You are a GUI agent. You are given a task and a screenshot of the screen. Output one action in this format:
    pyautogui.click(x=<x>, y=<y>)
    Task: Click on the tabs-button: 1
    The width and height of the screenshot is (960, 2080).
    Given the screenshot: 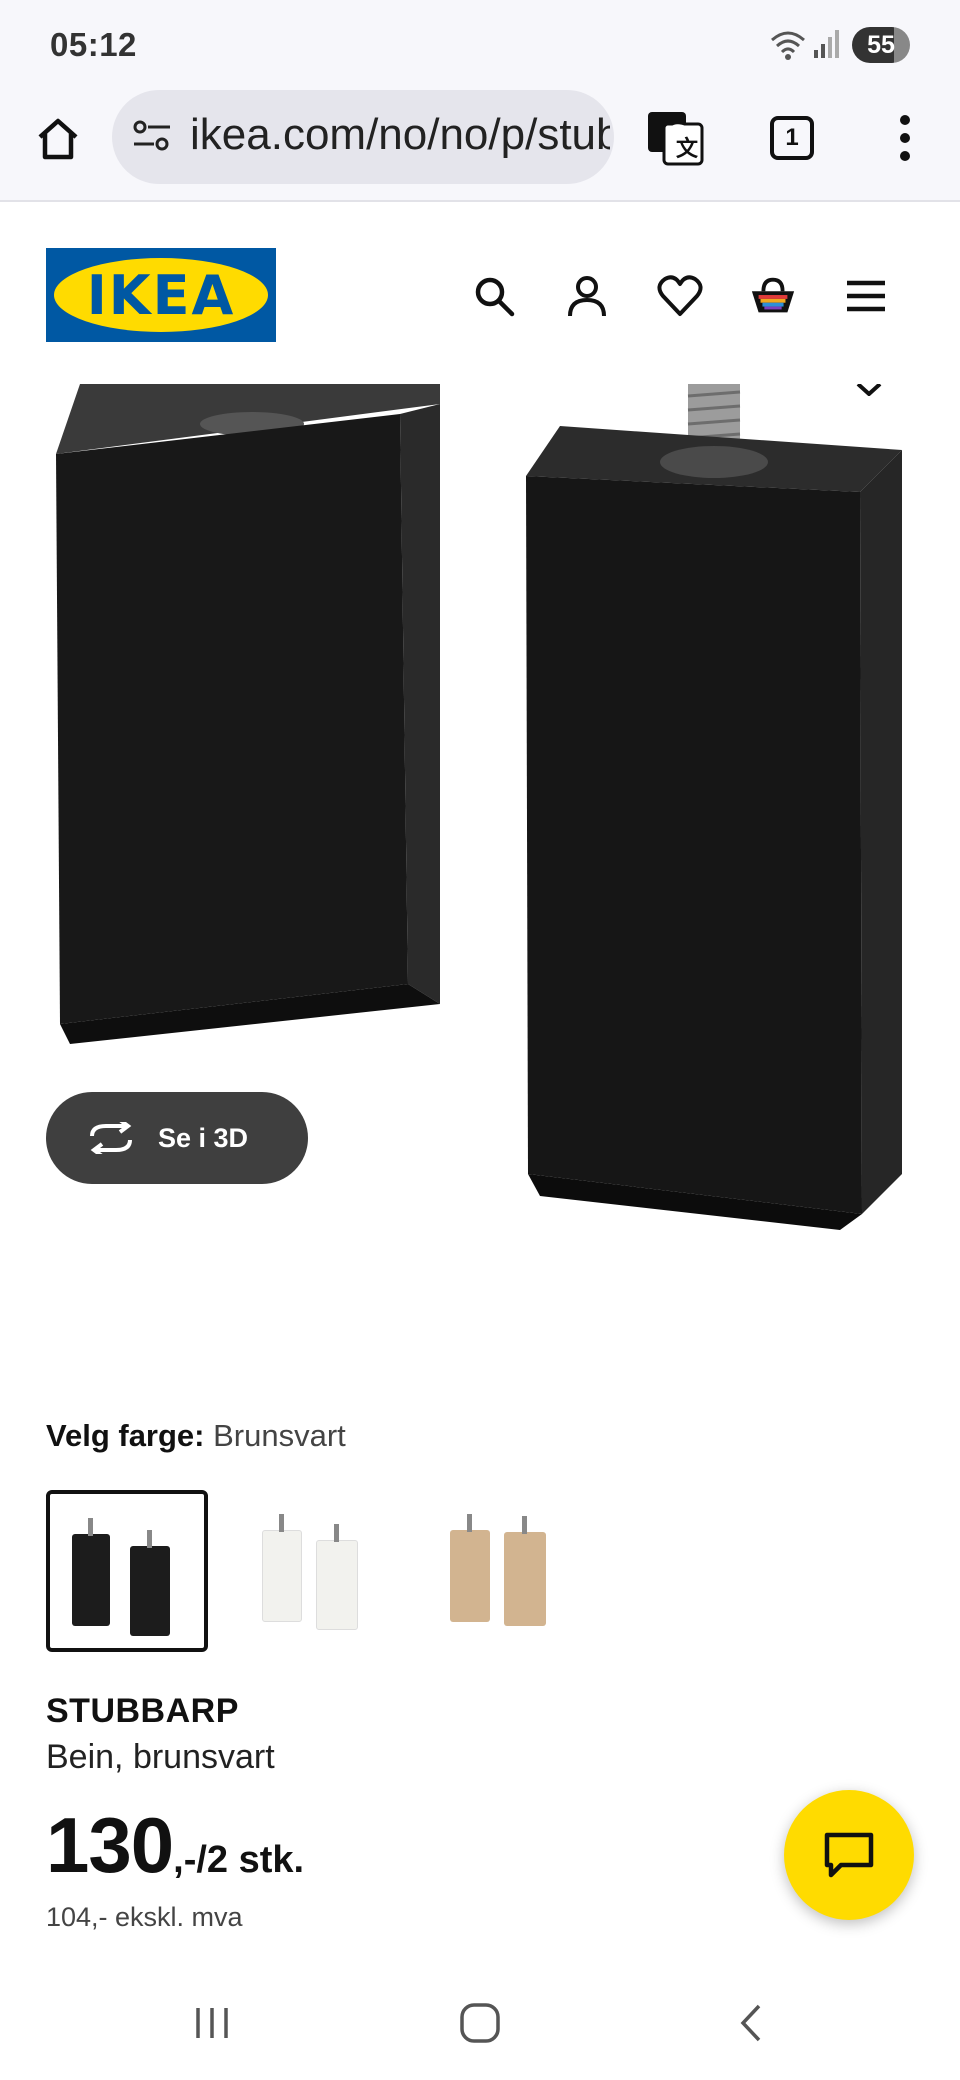 What is the action you would take?
    pyautogui.click(x=792, y=138)
    